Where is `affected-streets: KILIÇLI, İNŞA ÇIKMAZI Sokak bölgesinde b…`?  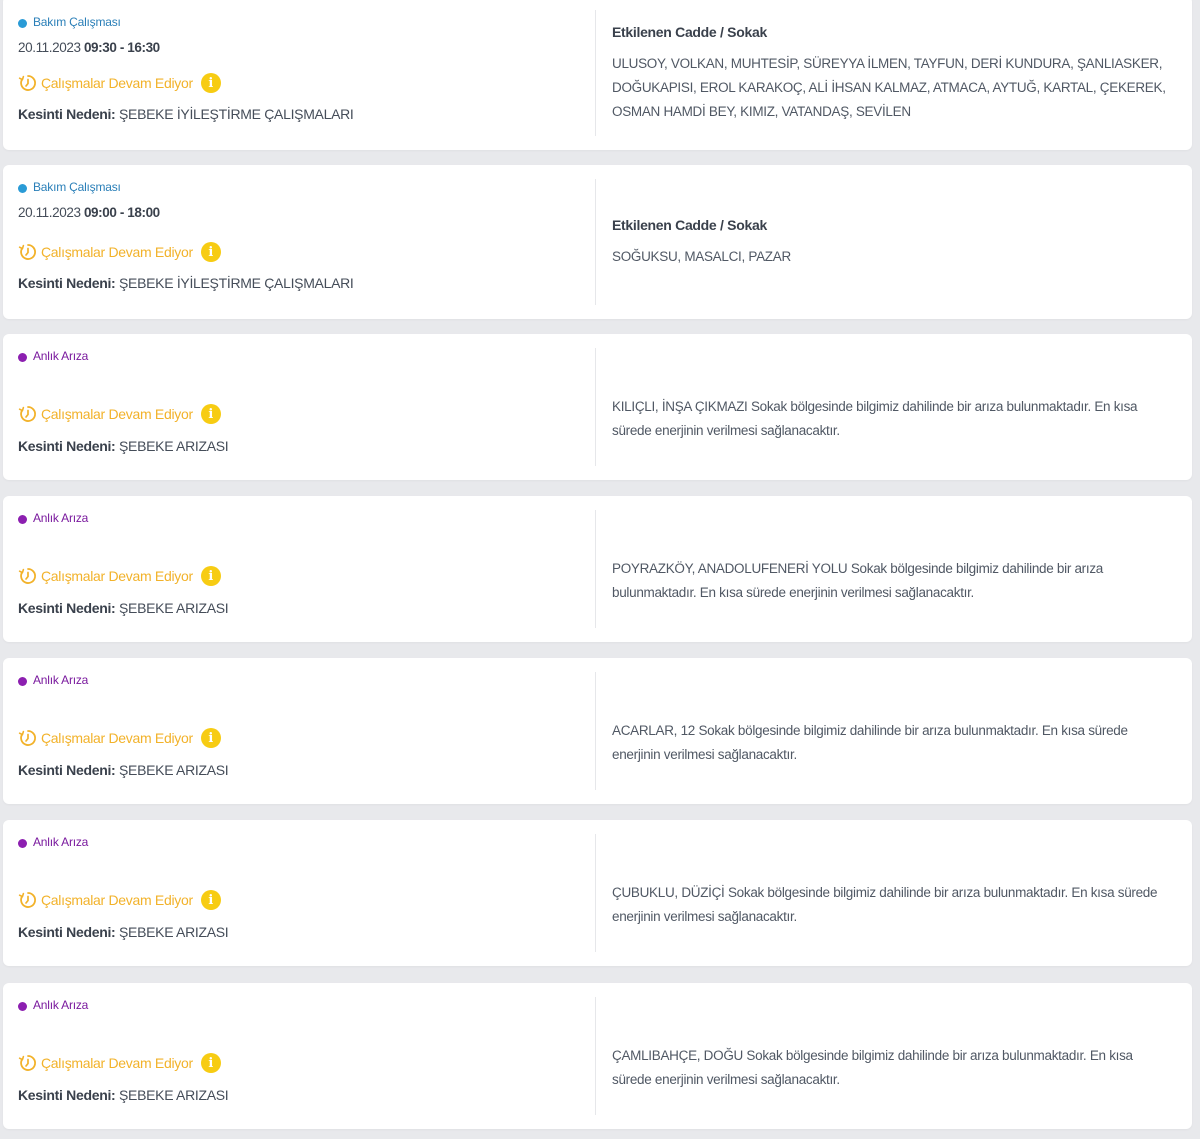 affected-streets: KILIÇLI, İNŞA ÇIKMAZI Sokak bölgesinde b… is located at coordinates (890, 419).